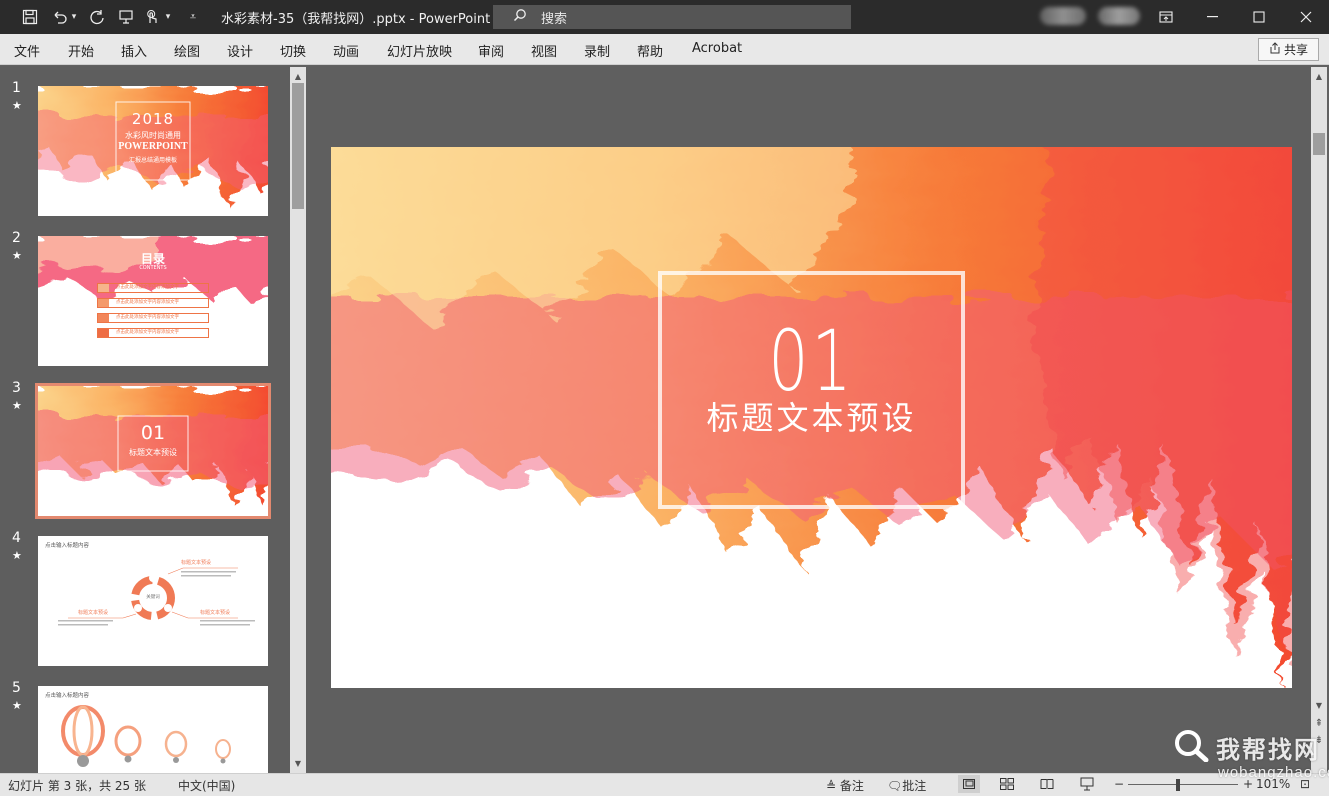  I want to click on tab-record: 录制, so click(597, 50).